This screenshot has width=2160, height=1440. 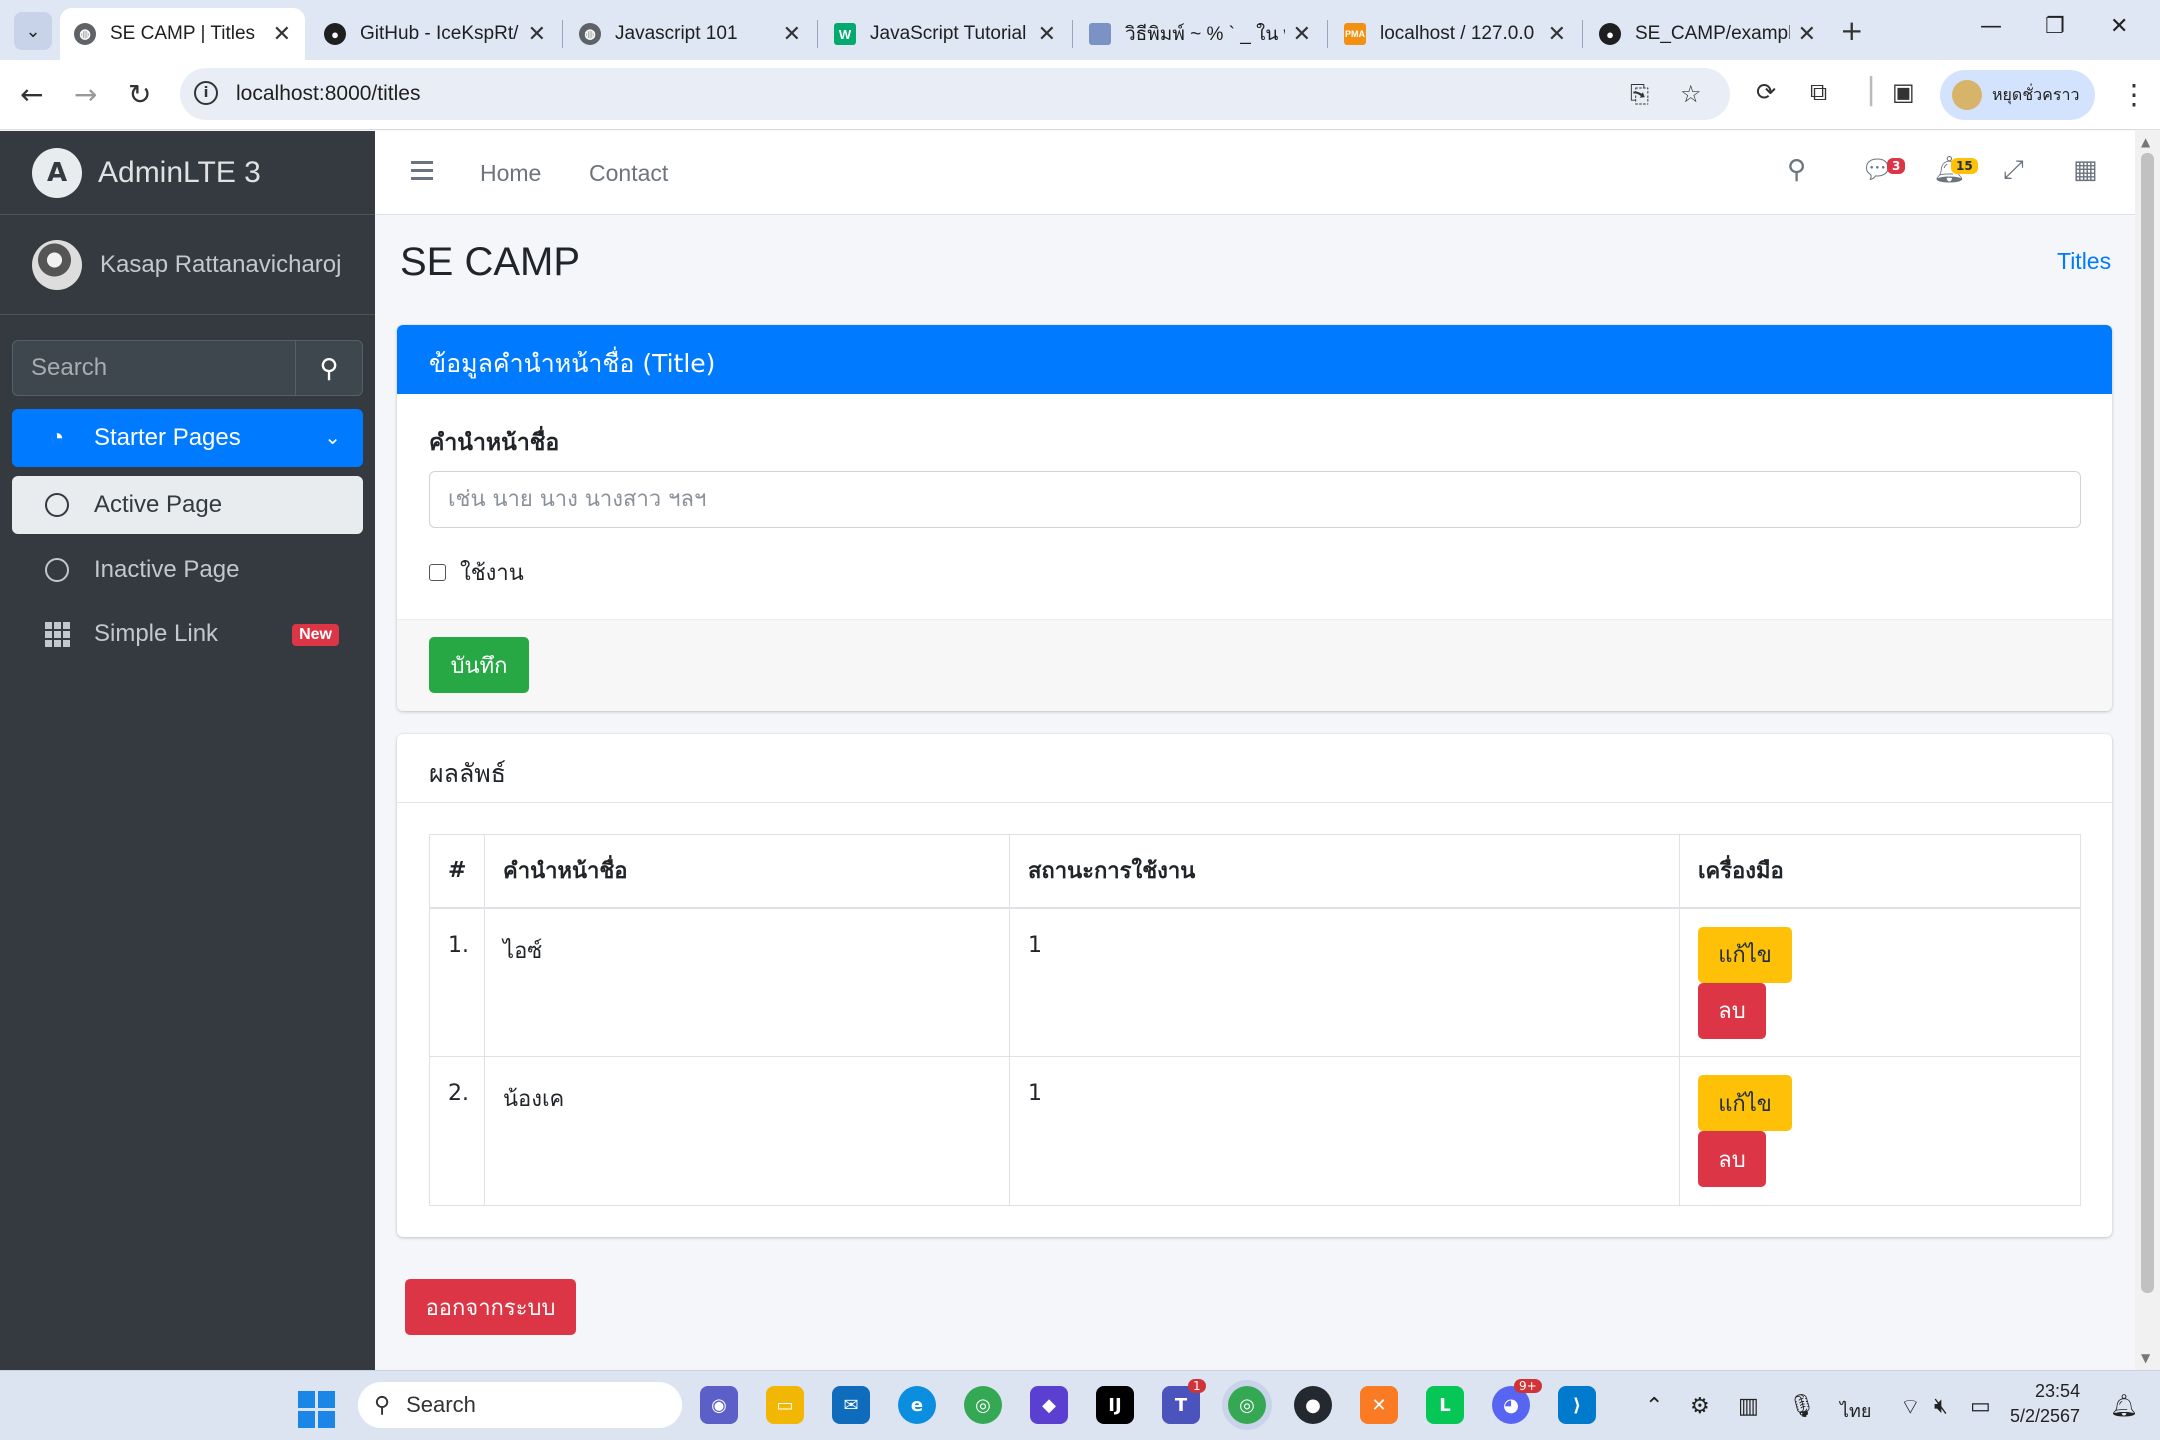 I want to click on user-panel: Kasap Rattanavicharoj, so click(x=187, y=265).